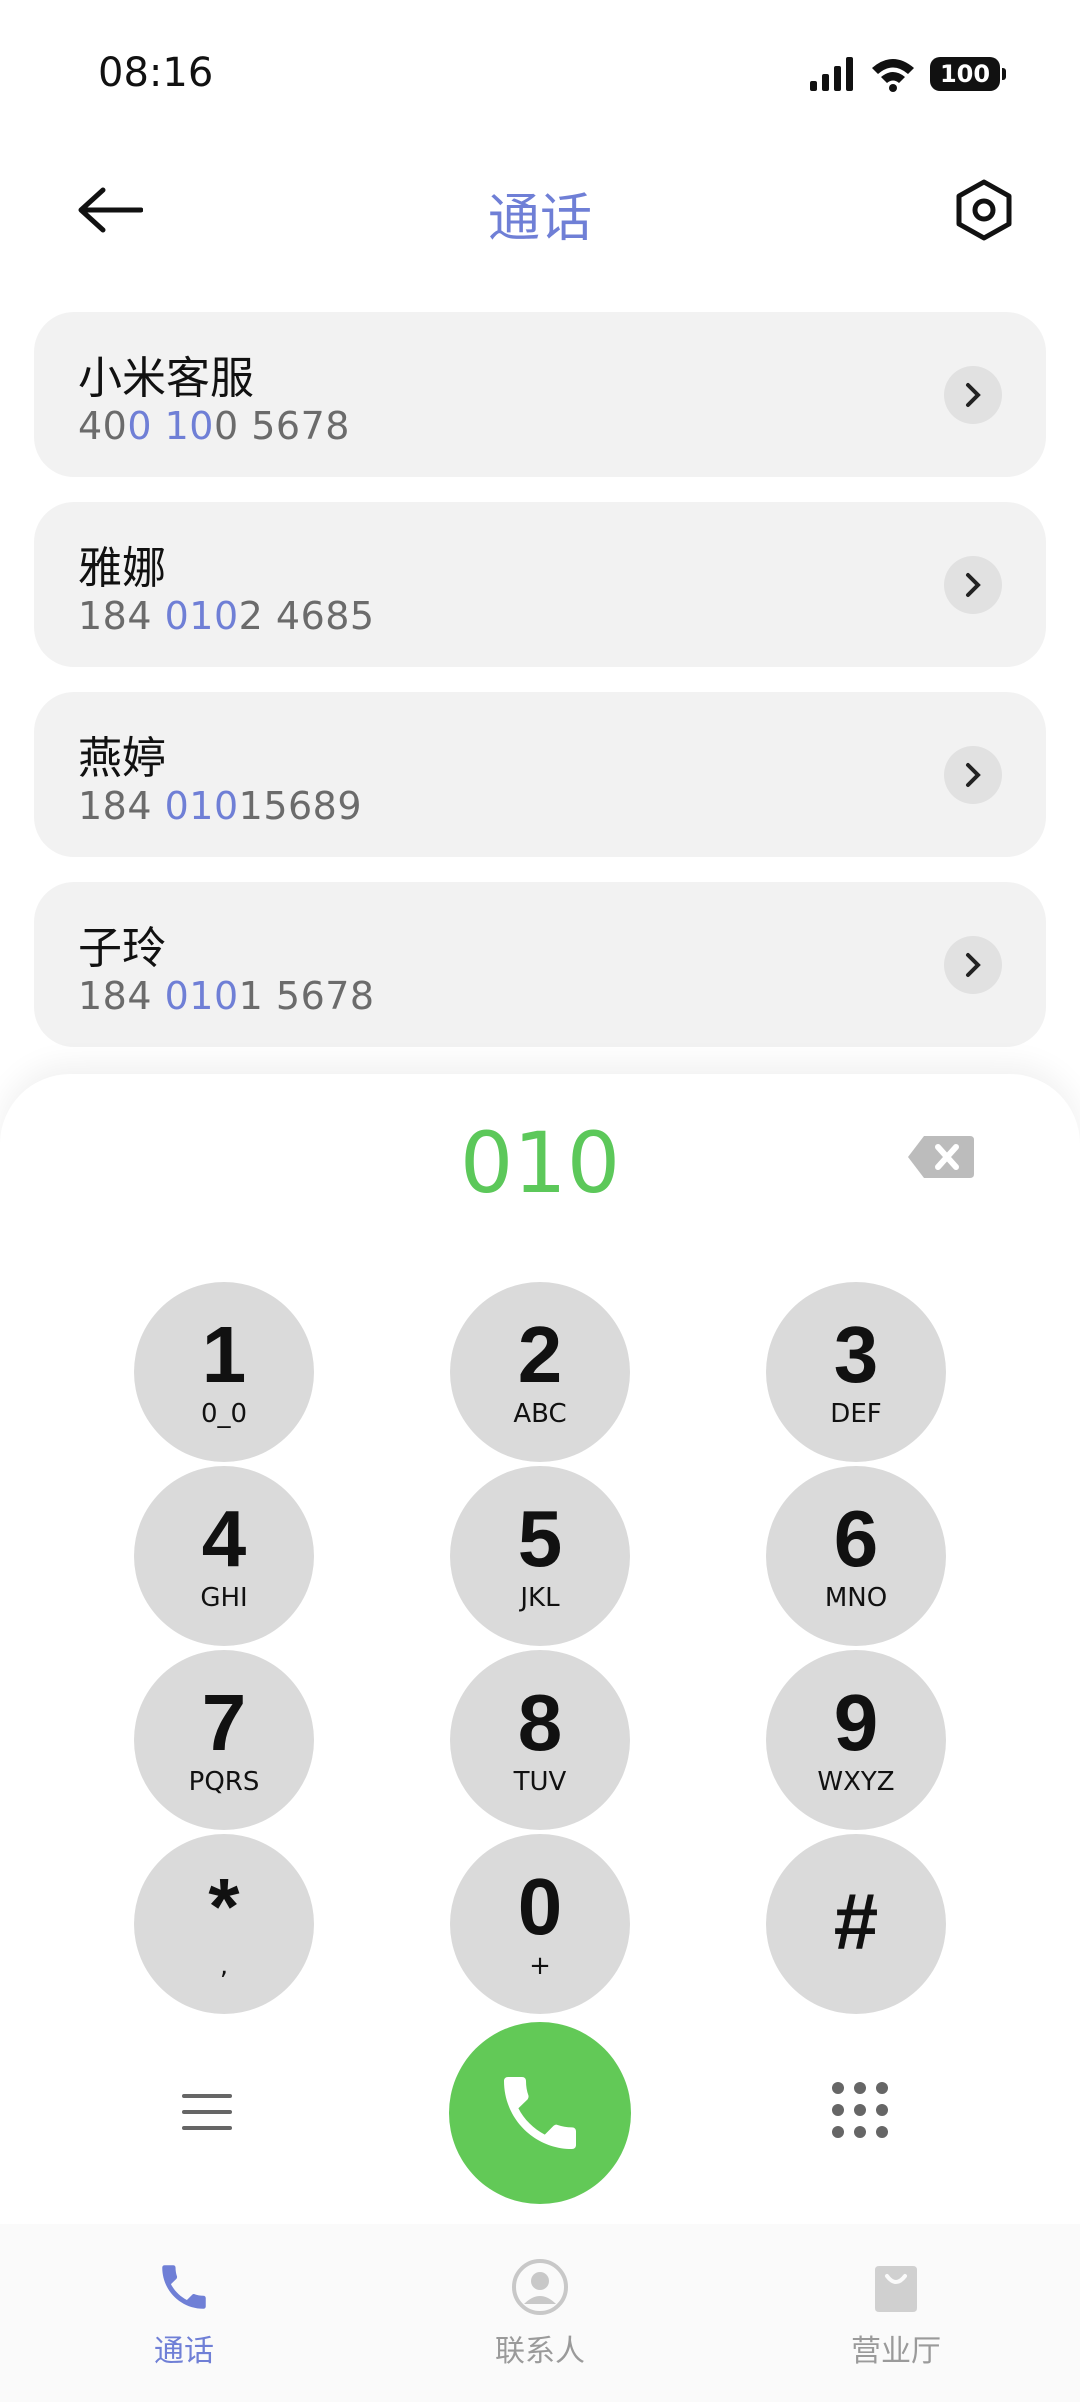 Image resolution: width=1080 pixels, height=2402 pixels. I want to click on contact-card: 雅娜 184 0102 4685, so click(540, 584).